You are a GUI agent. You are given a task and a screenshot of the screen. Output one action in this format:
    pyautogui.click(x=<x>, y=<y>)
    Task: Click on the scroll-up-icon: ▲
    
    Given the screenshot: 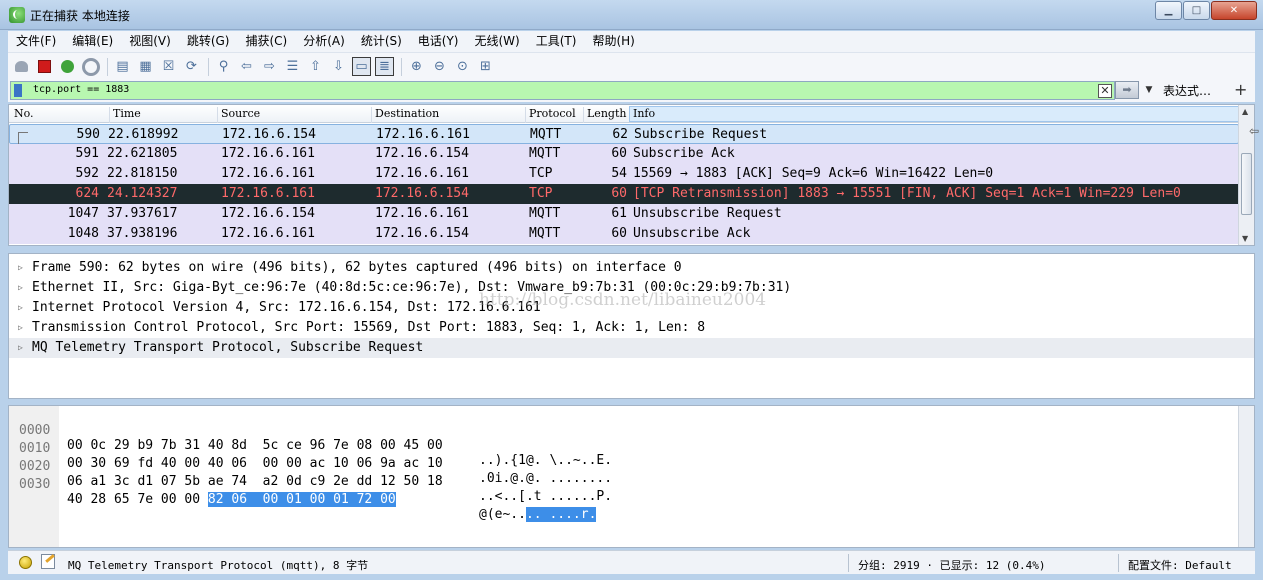 What is the action you would take?
    pyautogui.click(x=1245, y=111)
    